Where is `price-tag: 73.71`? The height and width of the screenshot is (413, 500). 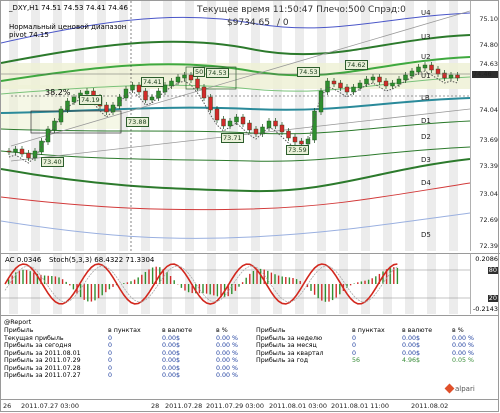 price-tag: 73.71 is located at coordinates (232, 138).